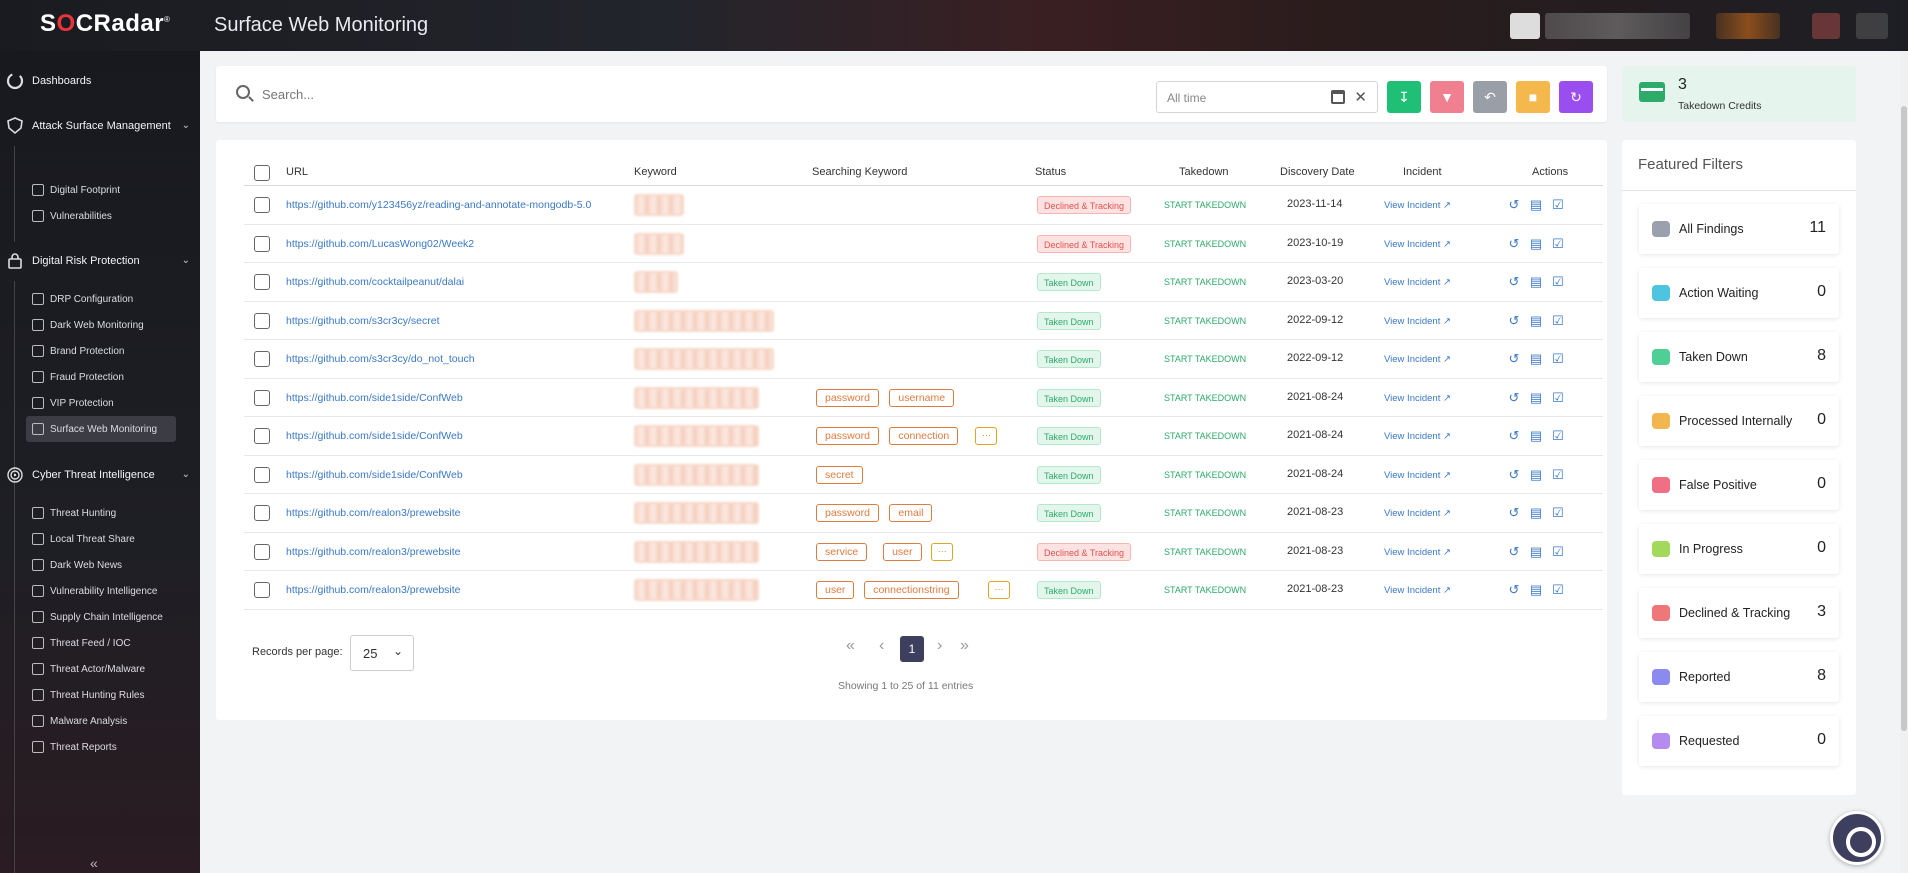  Describe the element at coordinates (105, 24) in the screenshot. I see `socradar-logo: SOCRadar®` at that location.